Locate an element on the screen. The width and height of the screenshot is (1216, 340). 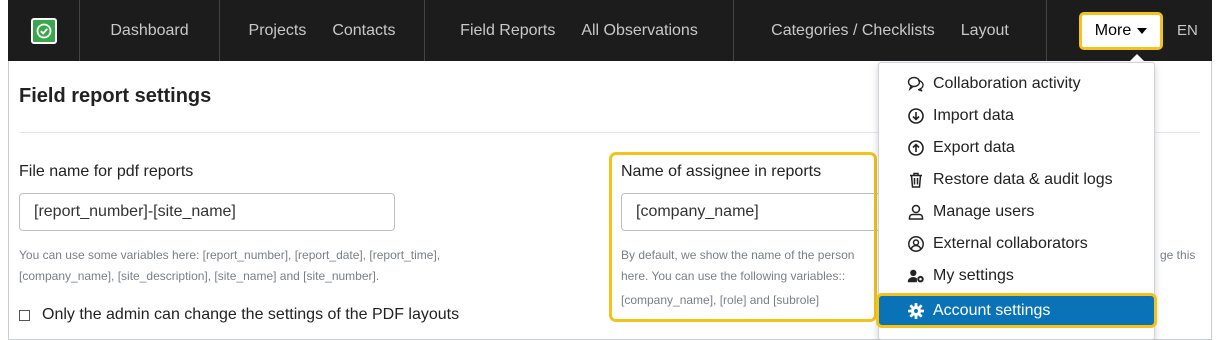
nav-group-projects: Projects Contacts is located at coordinates (322, 30).